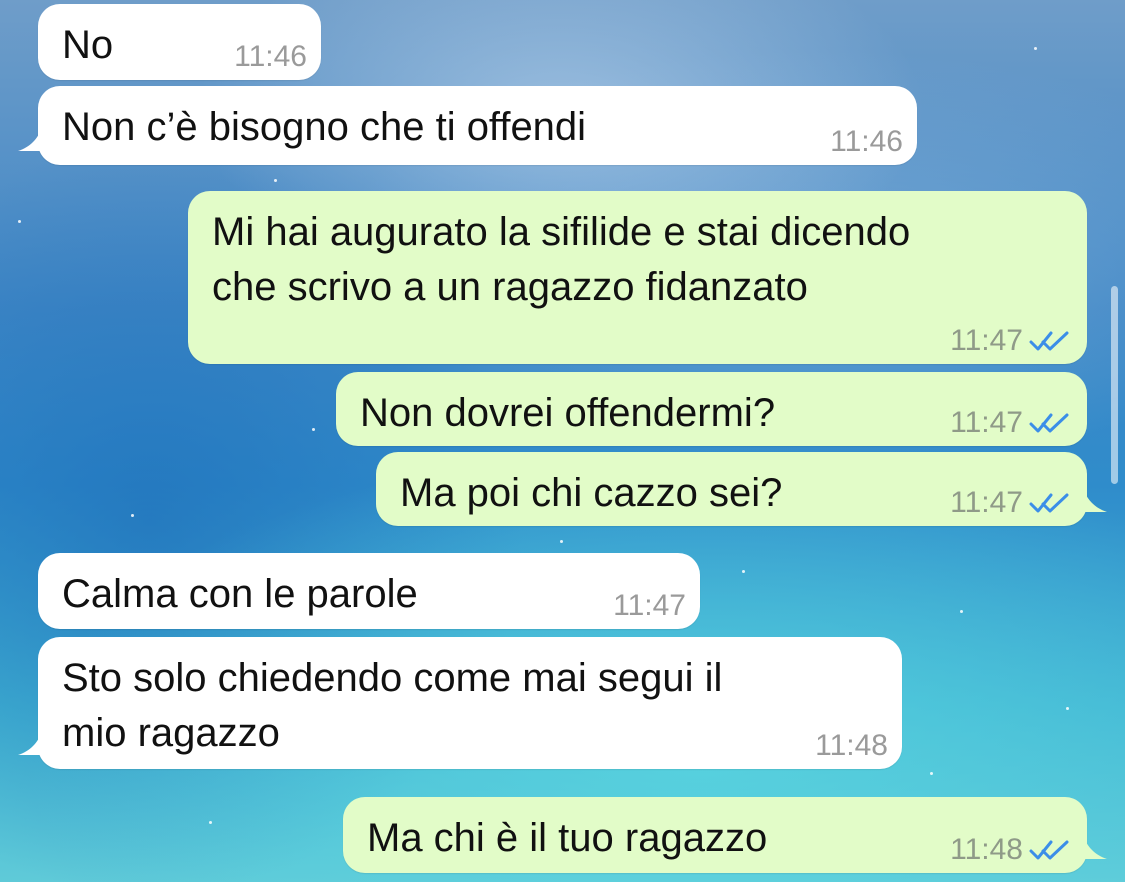 The width and height of the screenshot is (1125, 882). Describe the element at coordinates (1114, 385) in the screenshot. I see `scroll-indicator` at that location.